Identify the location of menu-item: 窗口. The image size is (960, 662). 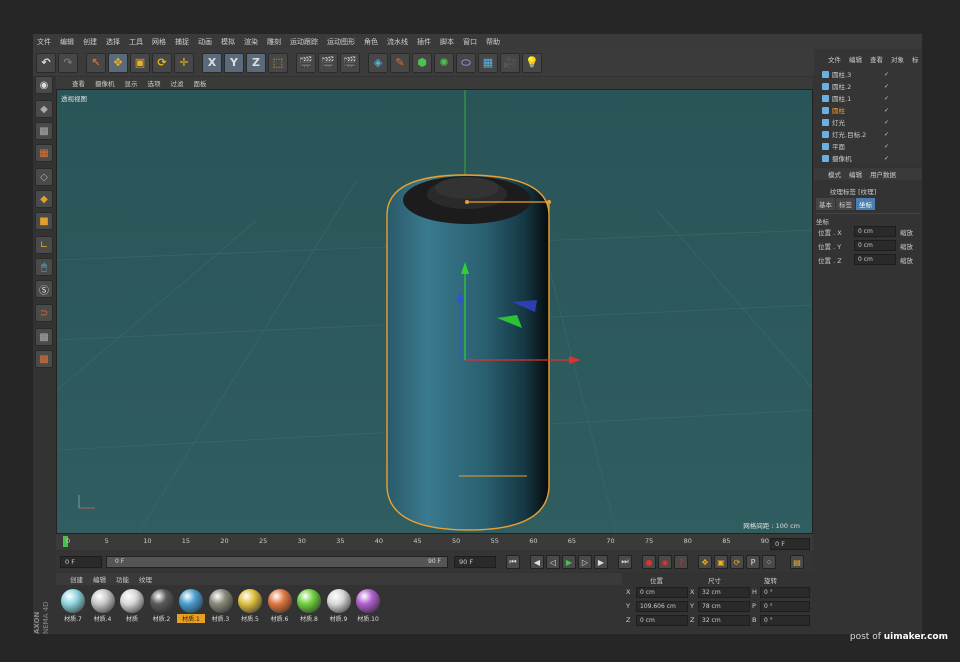
(470, 42).